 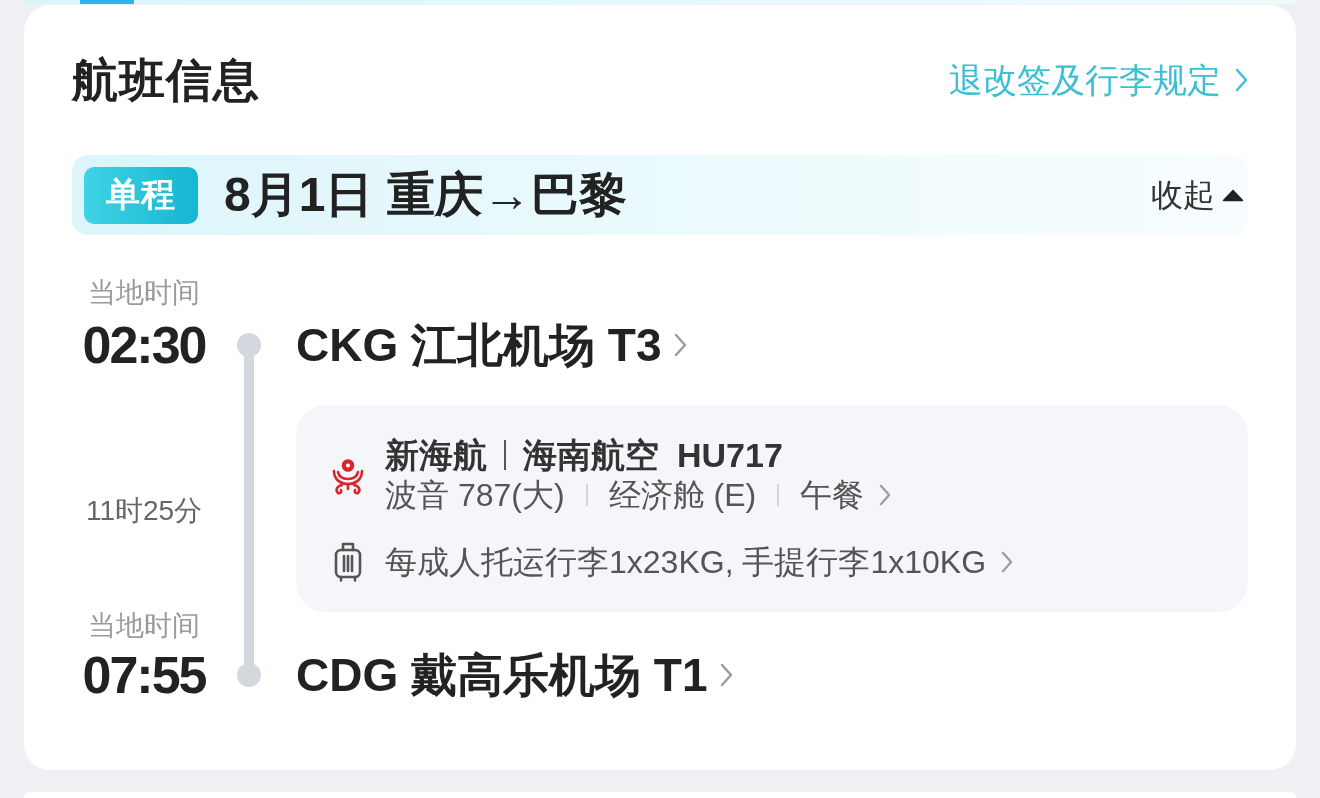 What do you see at coordinates (591, 455) in the screenshot?
I see `airline-name: 海南航空` at bounding box center [591, 455].